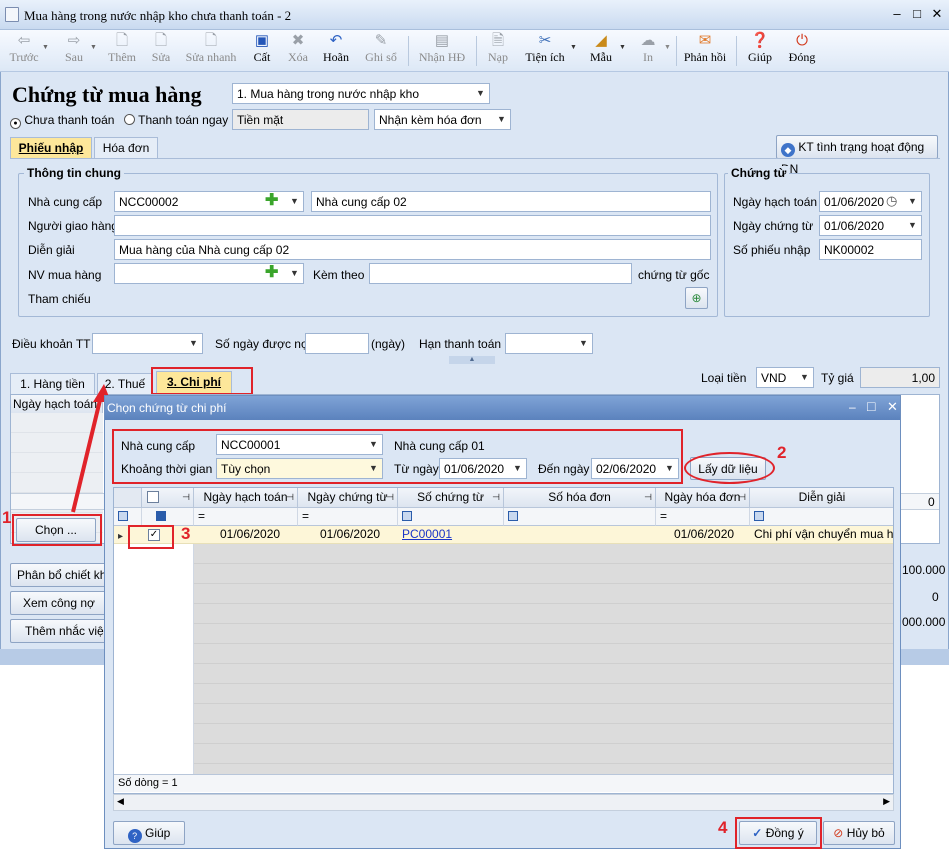 The height and width of the screenshot is (849, 949). Describe the element at coordinates (299, 468) in the screenshot. I see `period-select: Tùy chọn ▼` at that location.